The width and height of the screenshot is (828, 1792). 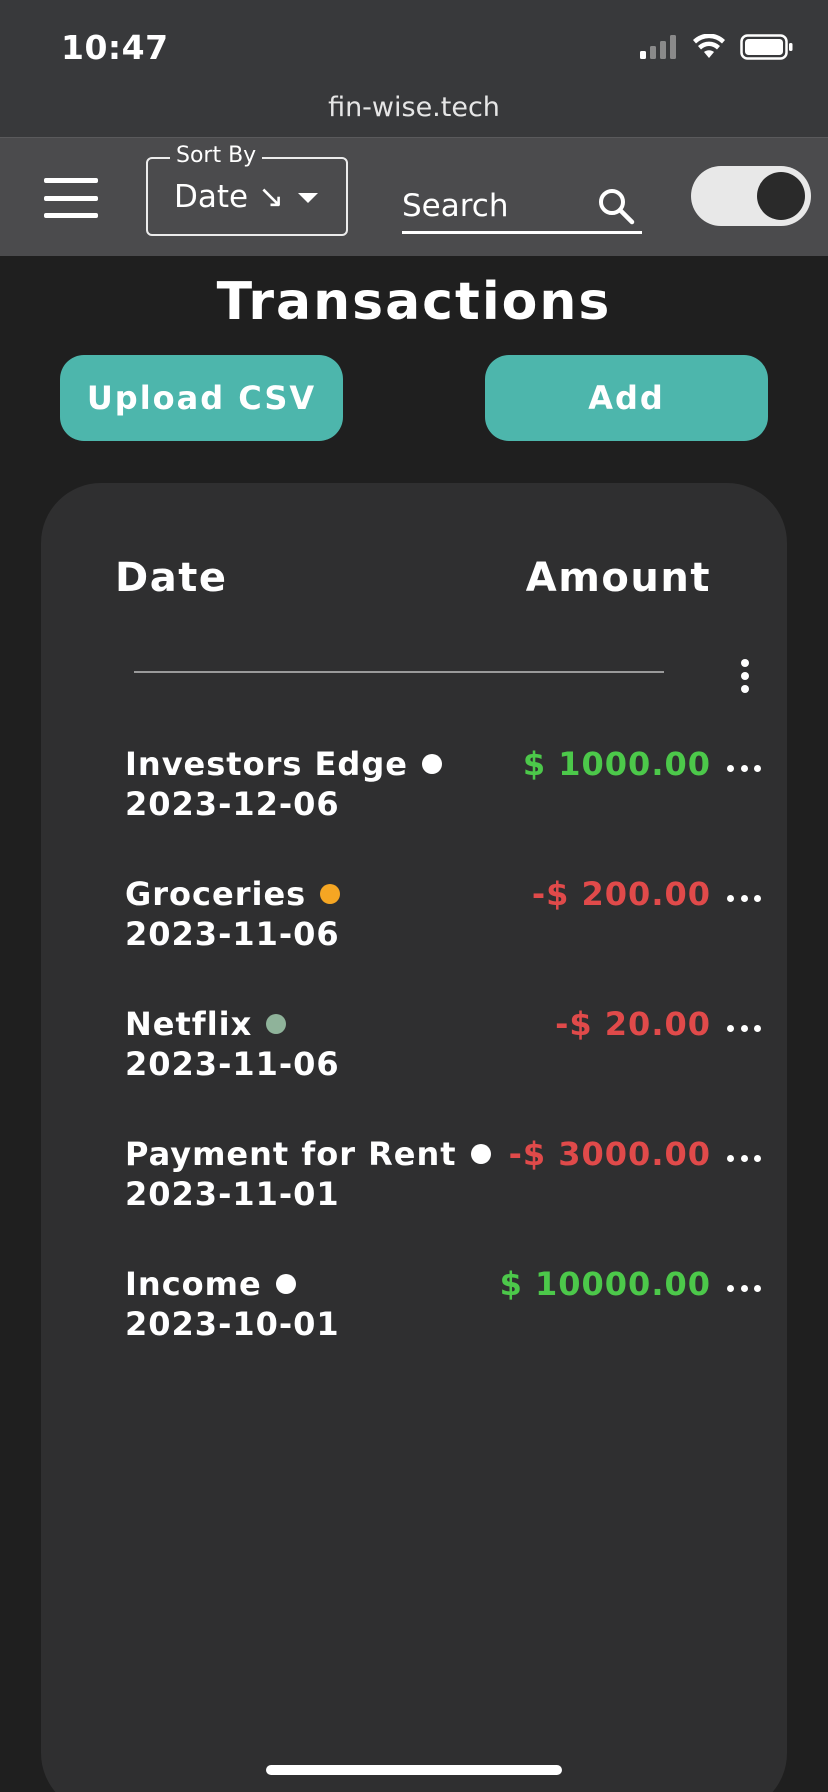 I want to click on transaction-amount: -$ 200.00, so click(x=621, y=894).